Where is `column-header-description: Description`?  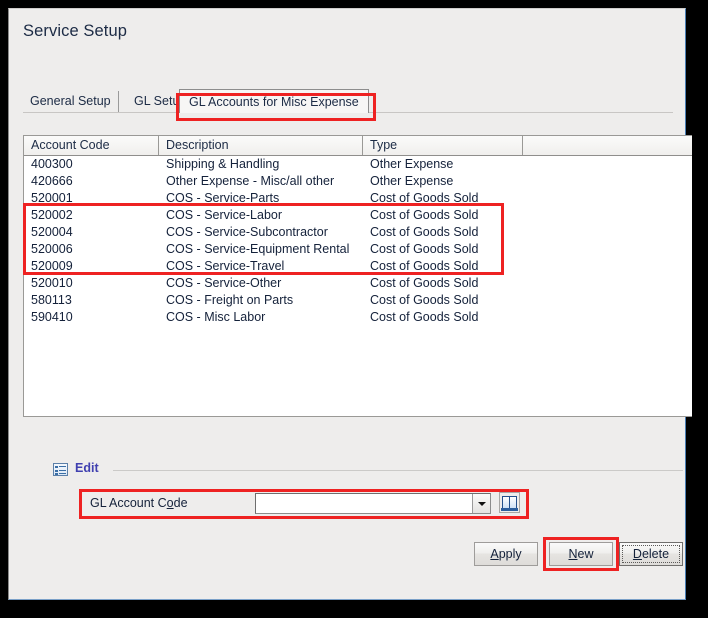 column-header-description: Description is located at coordinates (261, 145).